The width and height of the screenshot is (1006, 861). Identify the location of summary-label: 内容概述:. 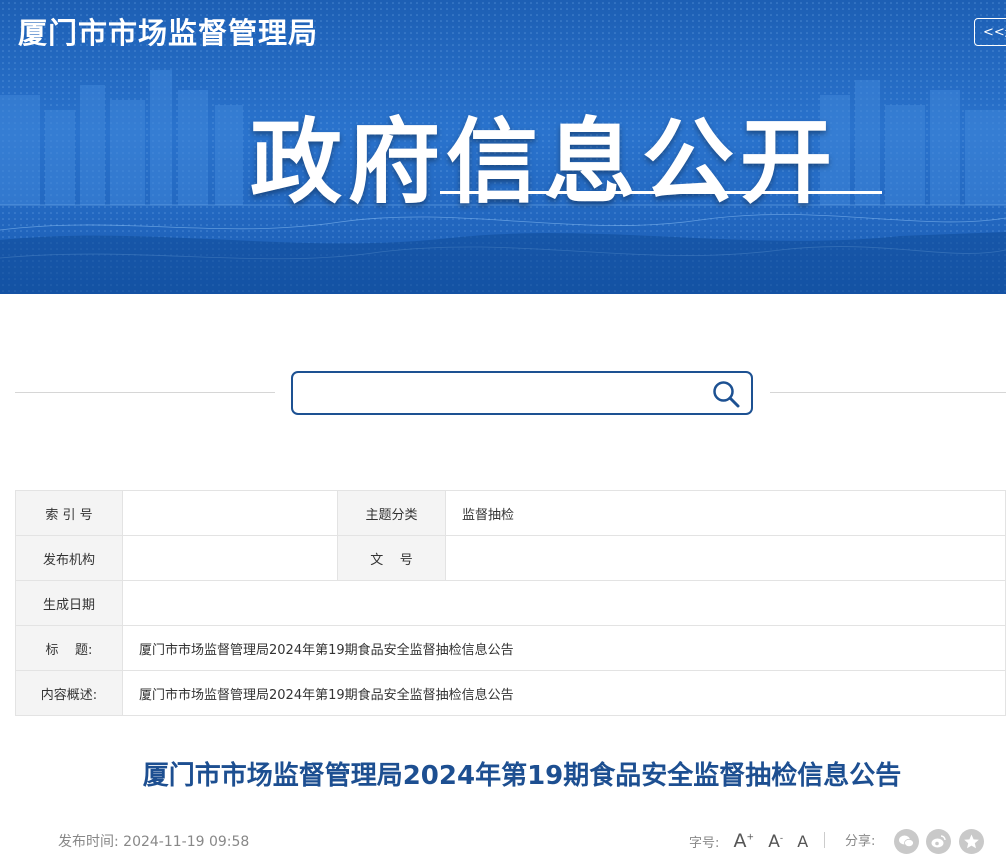
(69, 693).